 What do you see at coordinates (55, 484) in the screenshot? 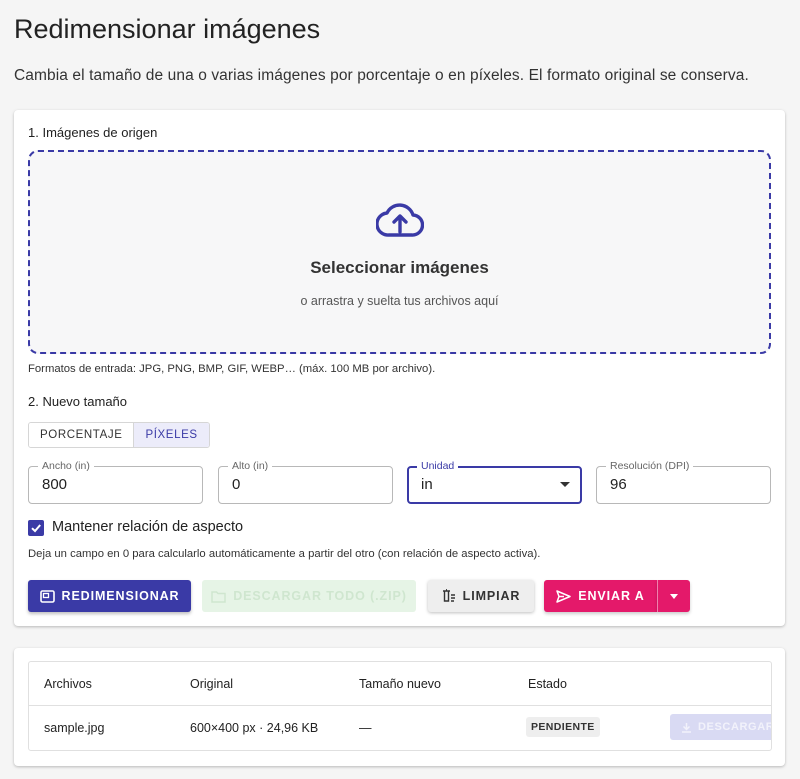
I see `width-value: 800` at bounding box center [55, 484].